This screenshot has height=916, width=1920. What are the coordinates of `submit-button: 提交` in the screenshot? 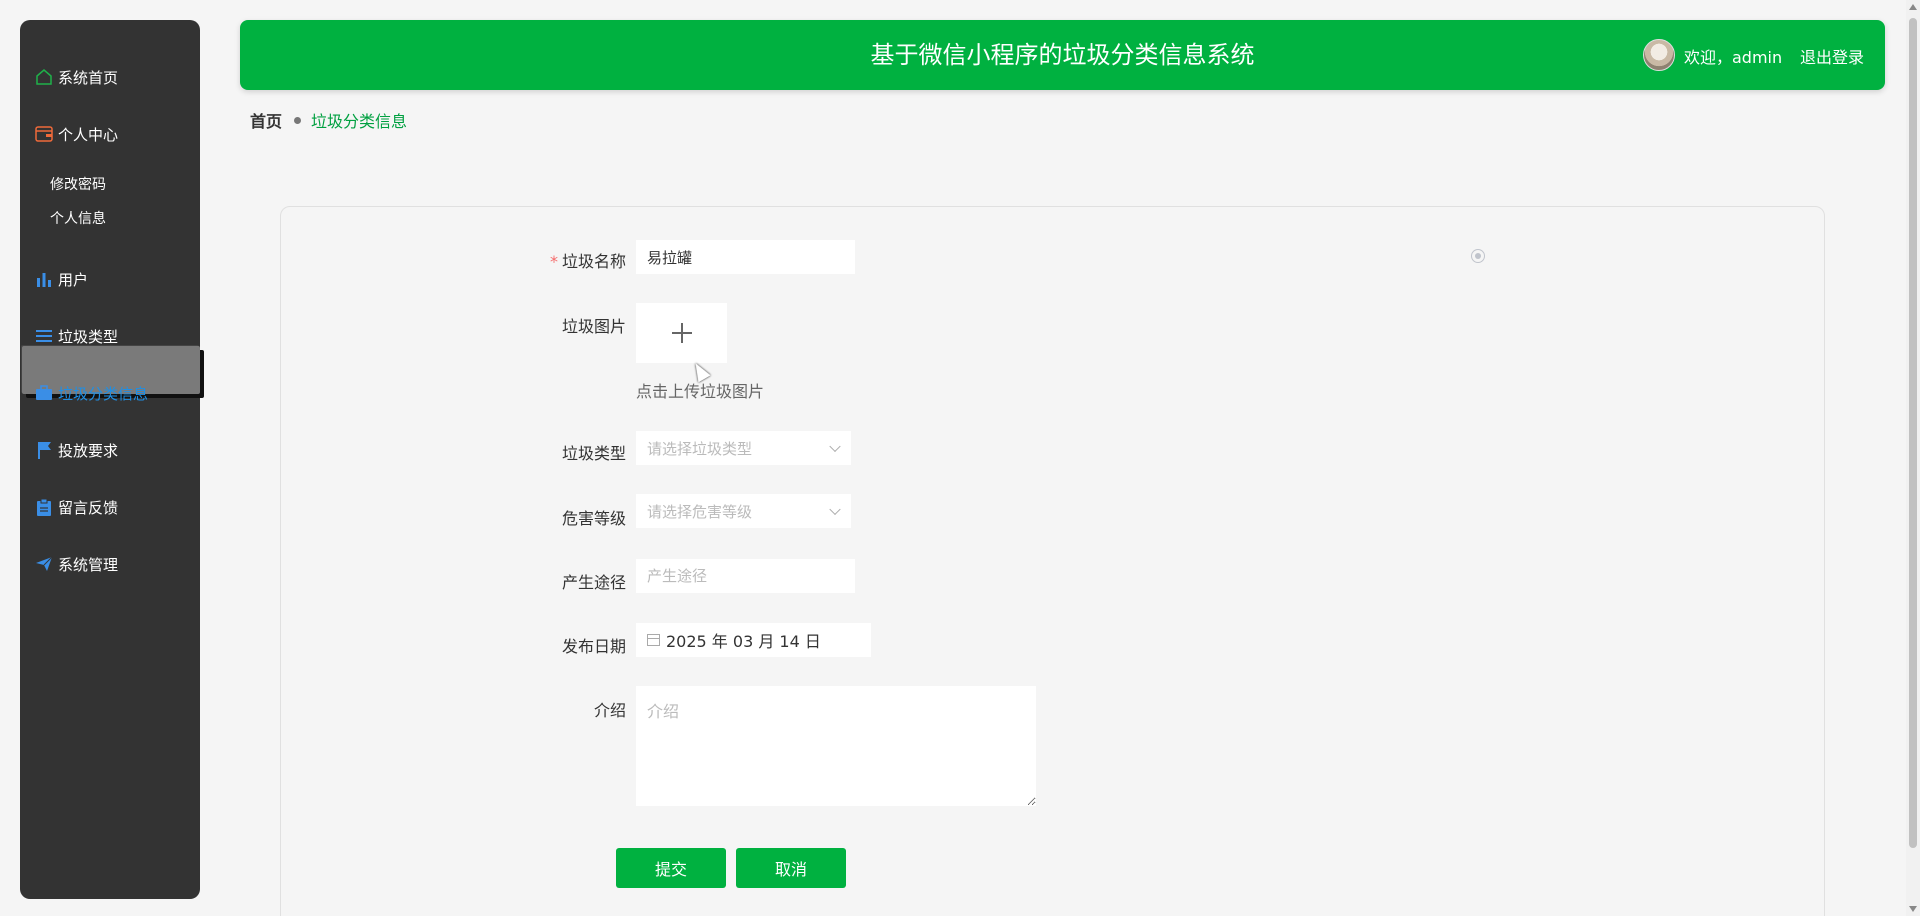 It's located at (671, 868).